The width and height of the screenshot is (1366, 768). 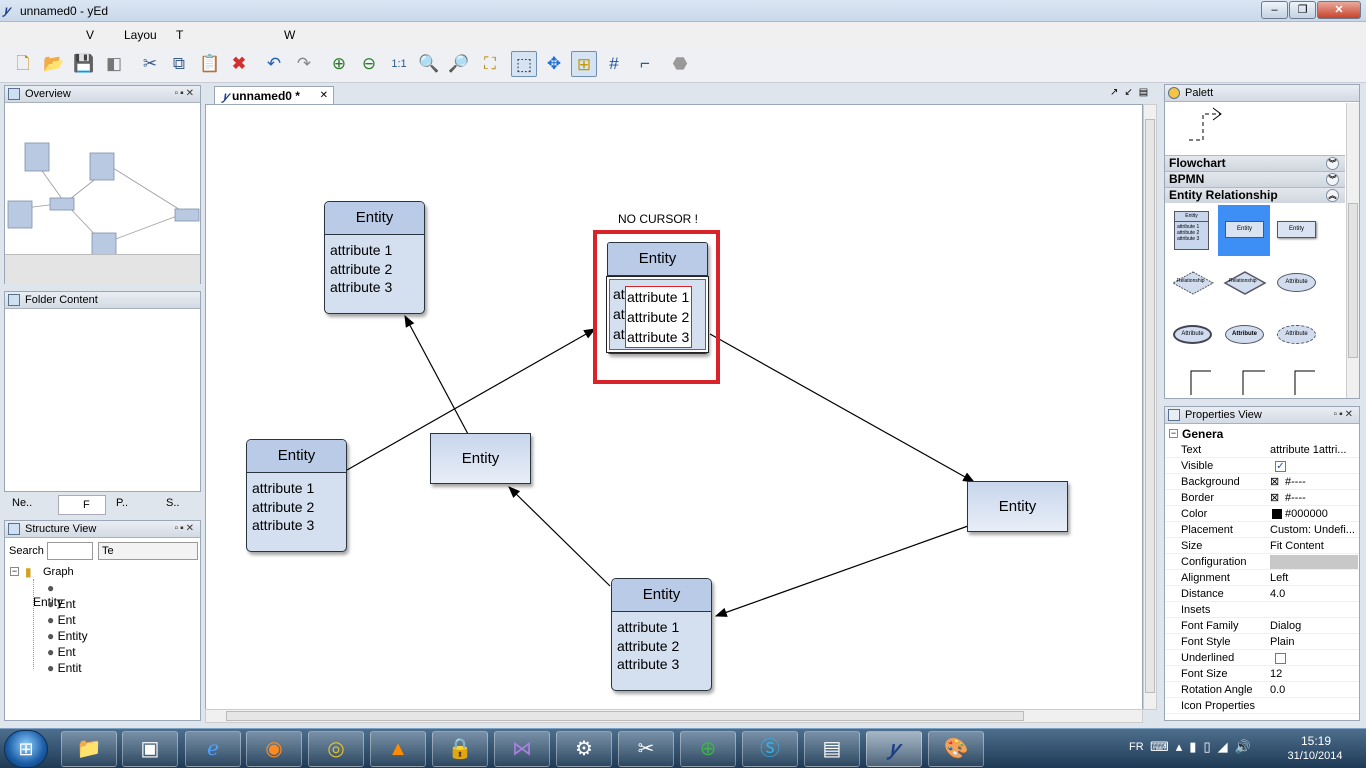 I want to click on tree-item: ● Entity, so click(x=83, y=636).